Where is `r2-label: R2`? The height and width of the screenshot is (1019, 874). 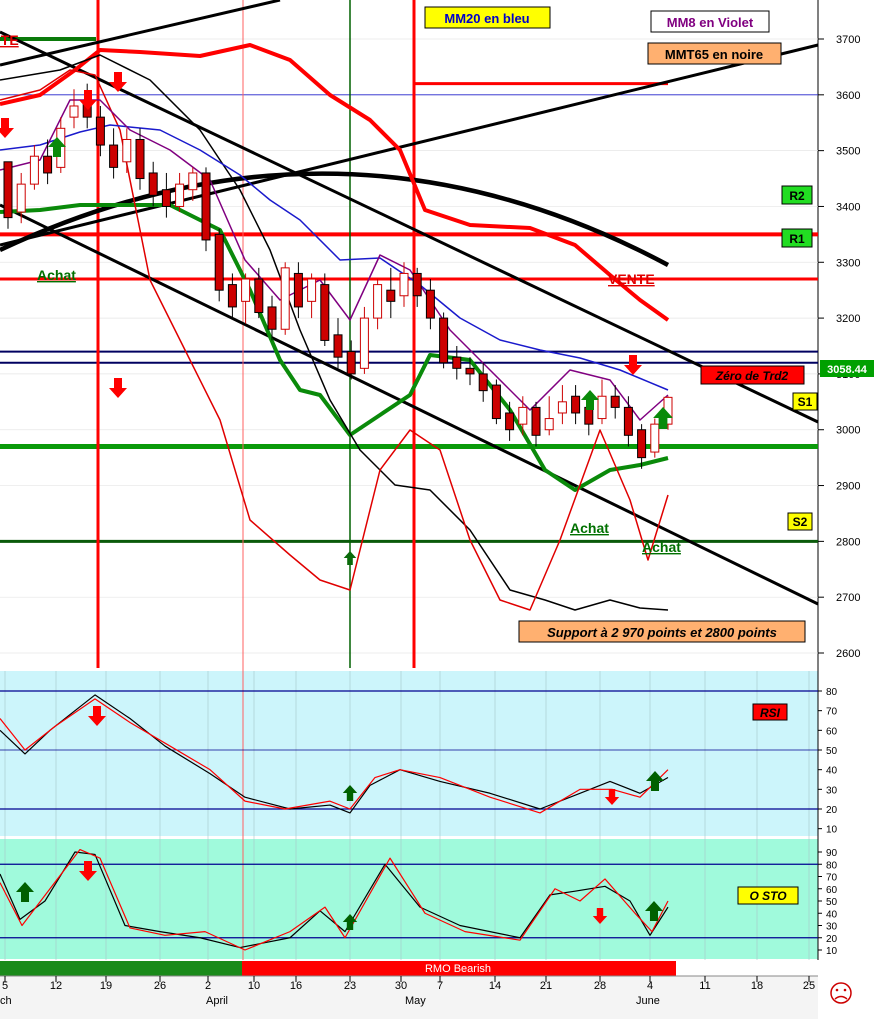
r2-label: R2 is located at coordinates (797, 196).